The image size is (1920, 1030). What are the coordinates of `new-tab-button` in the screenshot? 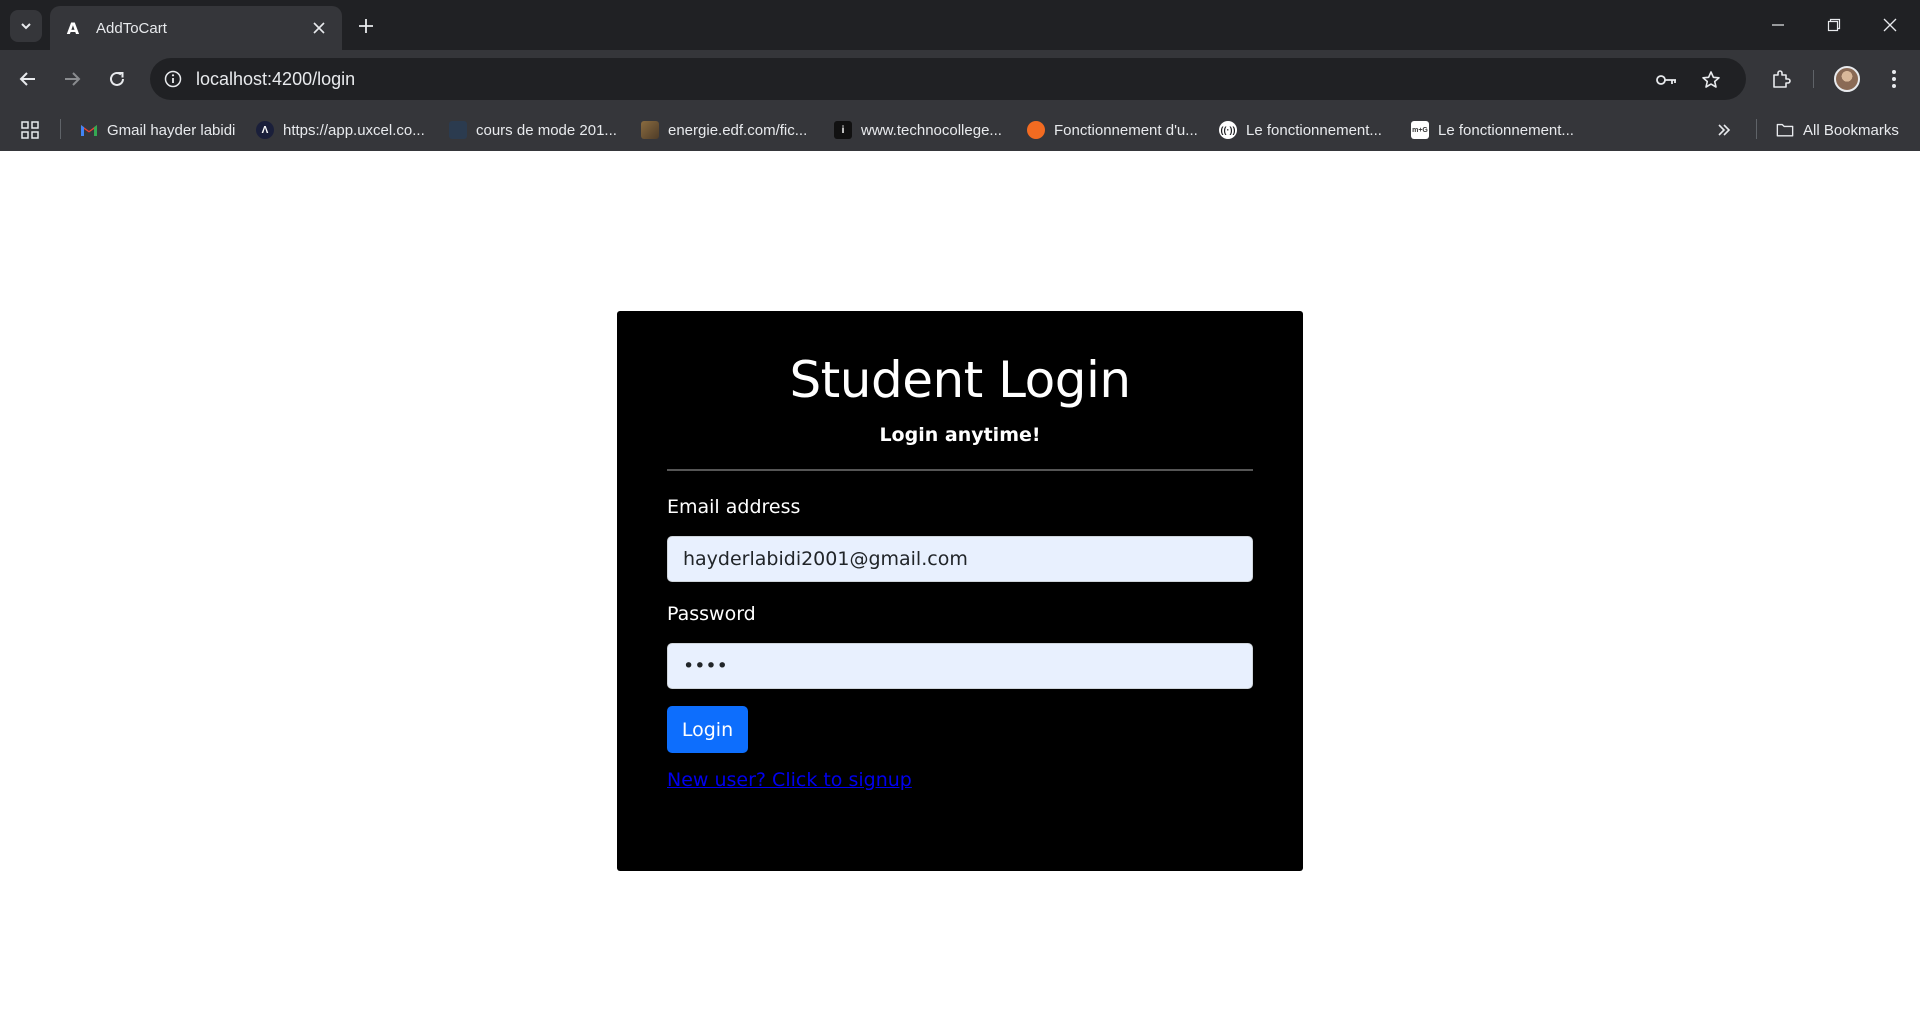 It's located at (366, 26).